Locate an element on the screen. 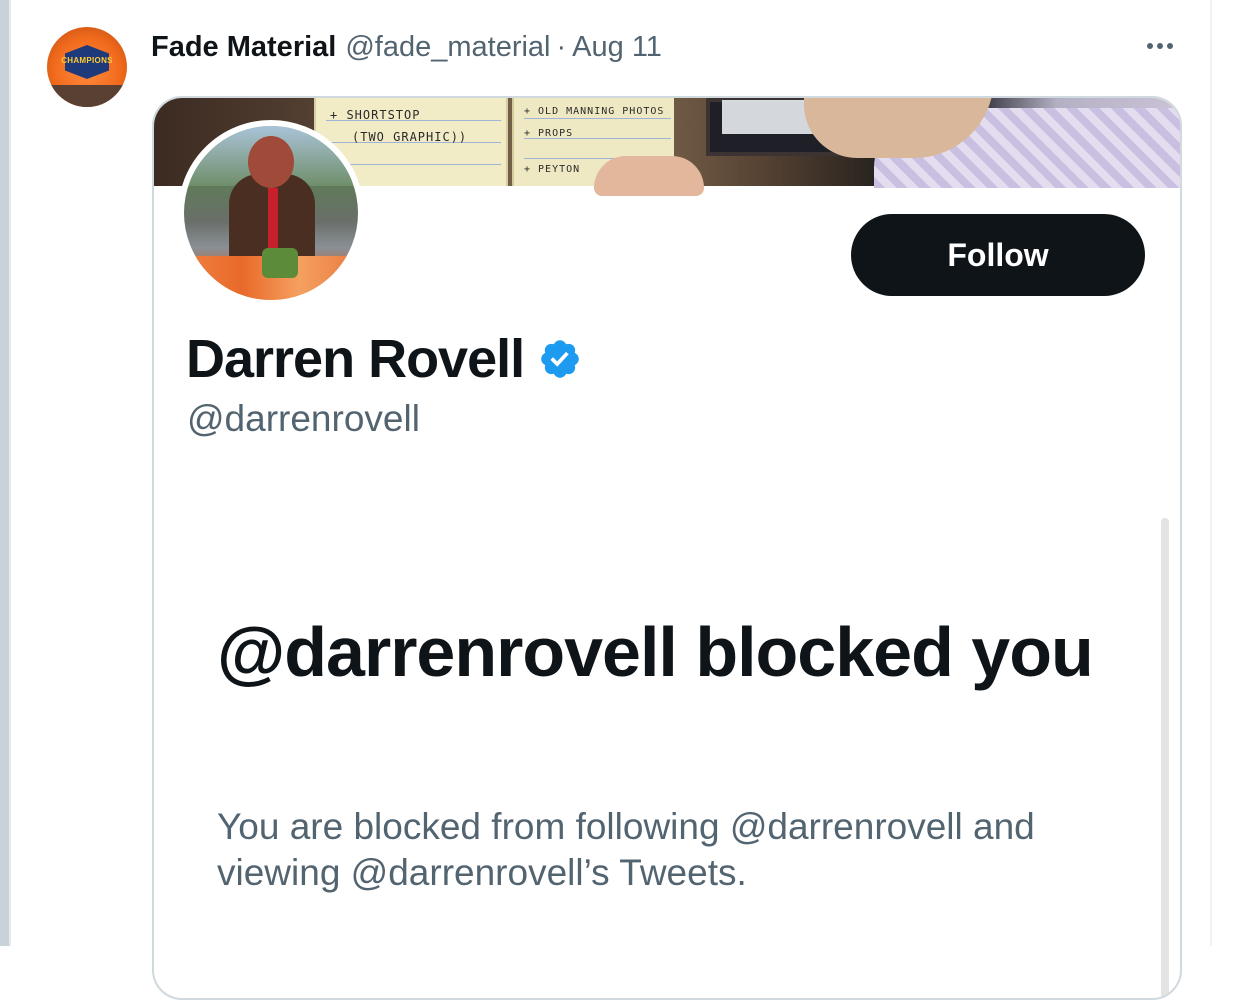  profile-name: Darren Rovell is located at coordinates (355, 359).